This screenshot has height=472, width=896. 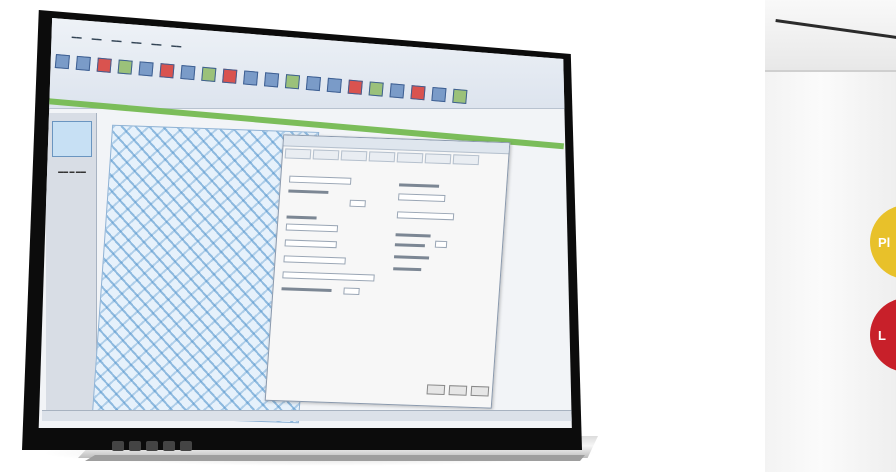 What do you see at coordinates (261, 79) in the screenshot?
I see `ribbon-tools` at bounding box center [261, 79].